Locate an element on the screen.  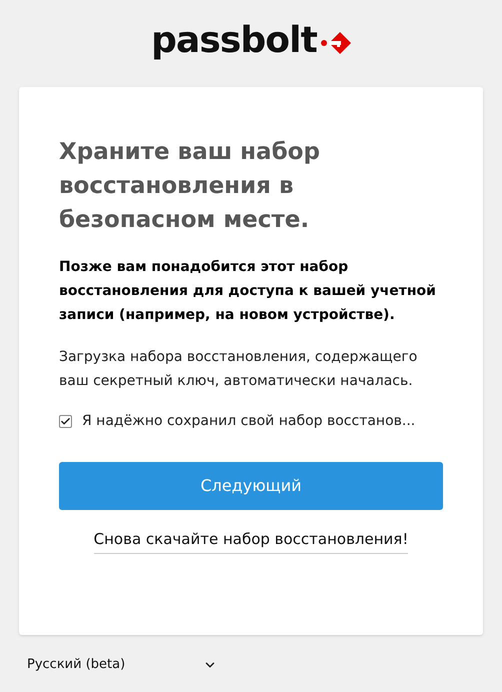
download-again-link: Снова скачайте набор восстановления! is located at coordinates (251, 541).